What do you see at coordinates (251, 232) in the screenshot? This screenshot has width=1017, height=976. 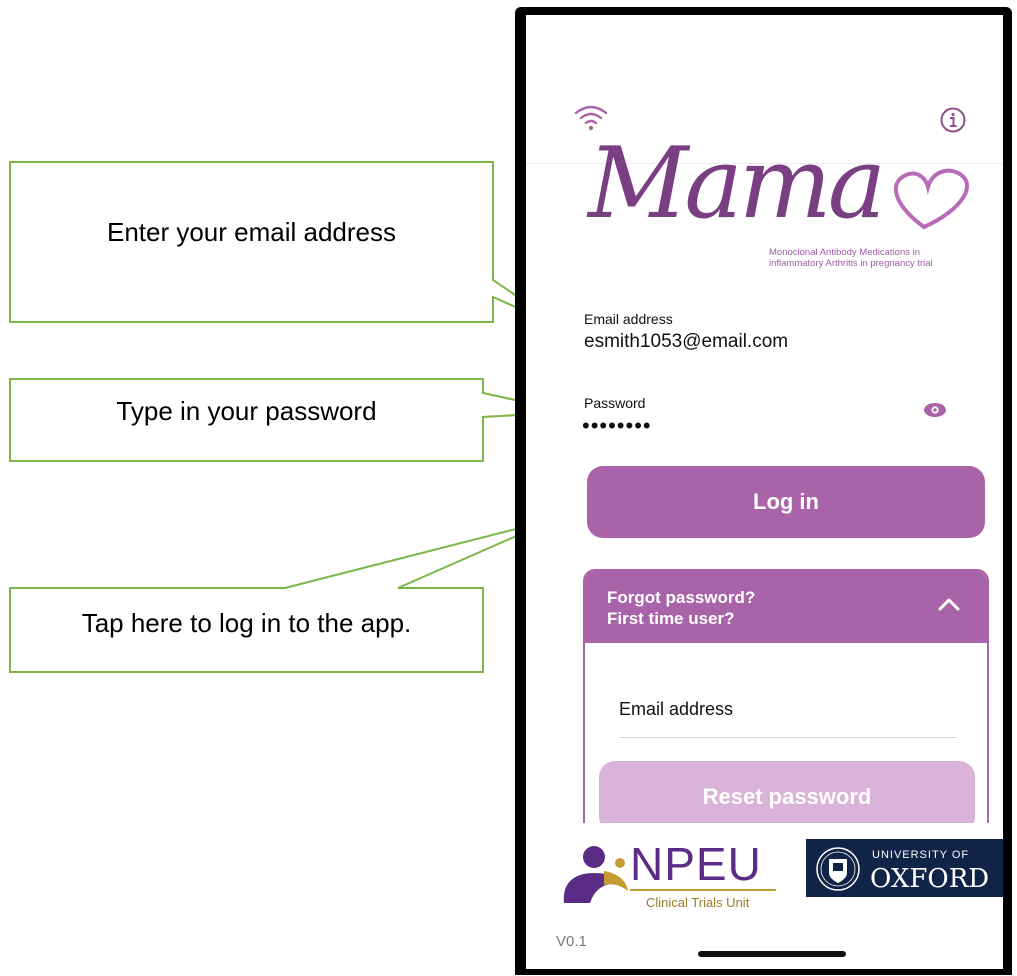 I see `email-callout-text: Enter your email address` at bounding box center [251, 232].